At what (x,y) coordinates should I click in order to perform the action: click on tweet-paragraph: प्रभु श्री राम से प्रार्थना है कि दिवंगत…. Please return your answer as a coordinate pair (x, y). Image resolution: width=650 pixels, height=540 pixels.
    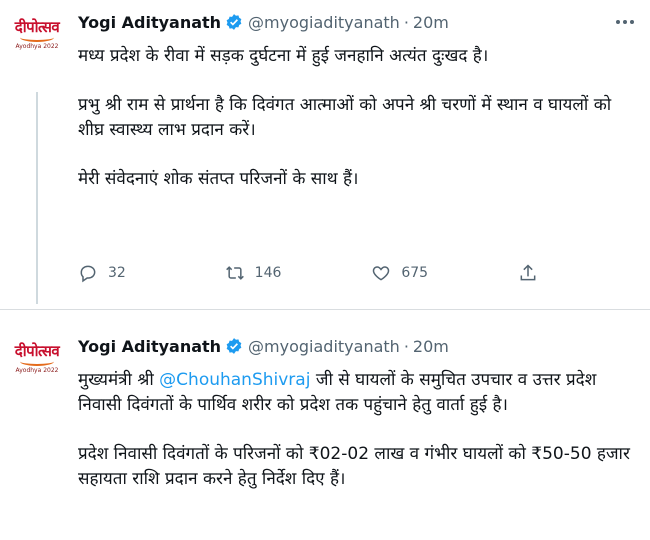
    Looking at the image, I should click on (345, 117).